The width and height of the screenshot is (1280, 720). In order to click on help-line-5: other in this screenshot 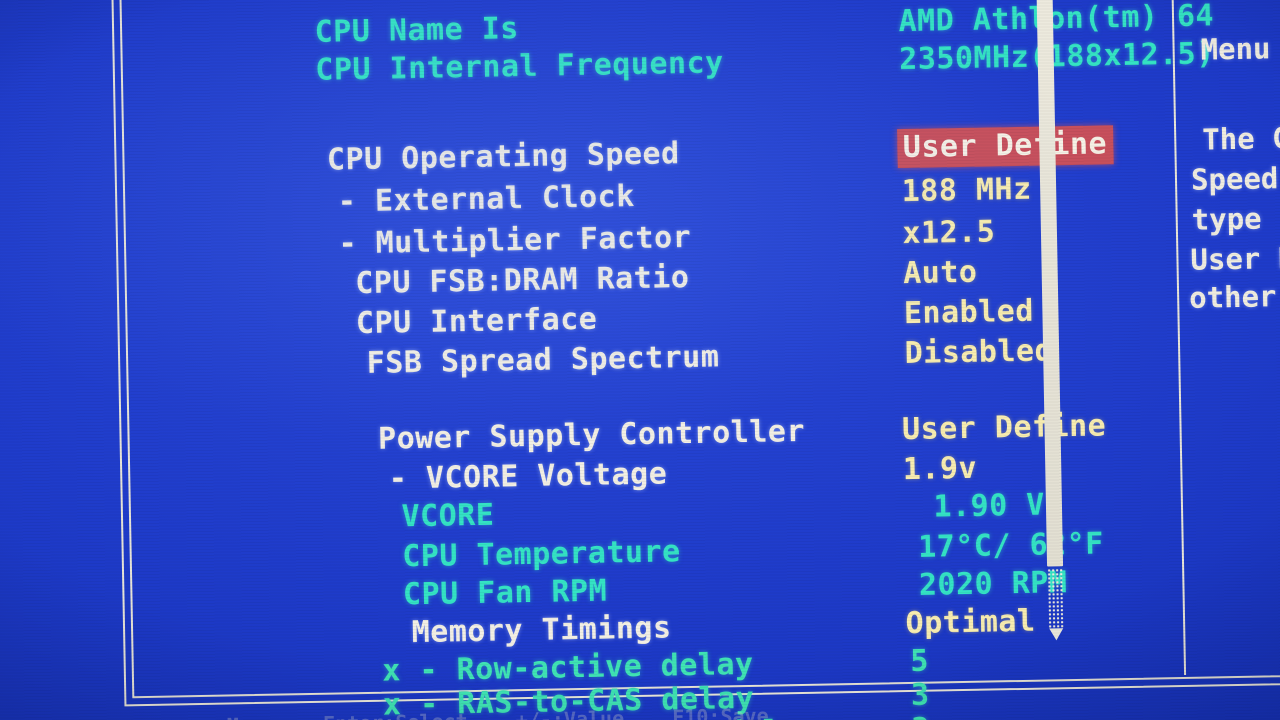, I will do `click(1232, 297)`.